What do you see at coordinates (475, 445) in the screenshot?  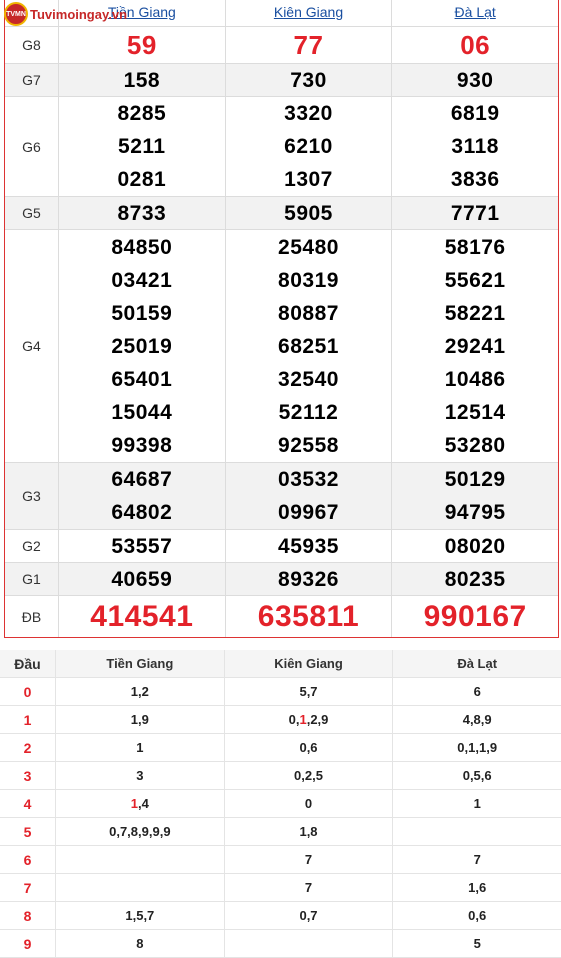 I see `prize-number: 53280` at bounding box center [475, 445].